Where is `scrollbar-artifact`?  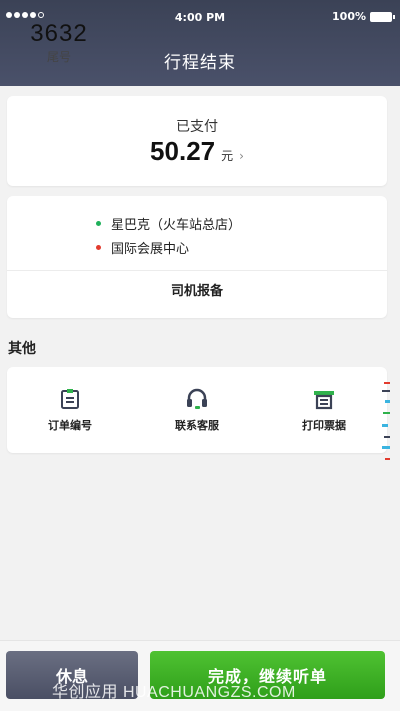
scrollbar-artifact is located at coordinates (387, 425).